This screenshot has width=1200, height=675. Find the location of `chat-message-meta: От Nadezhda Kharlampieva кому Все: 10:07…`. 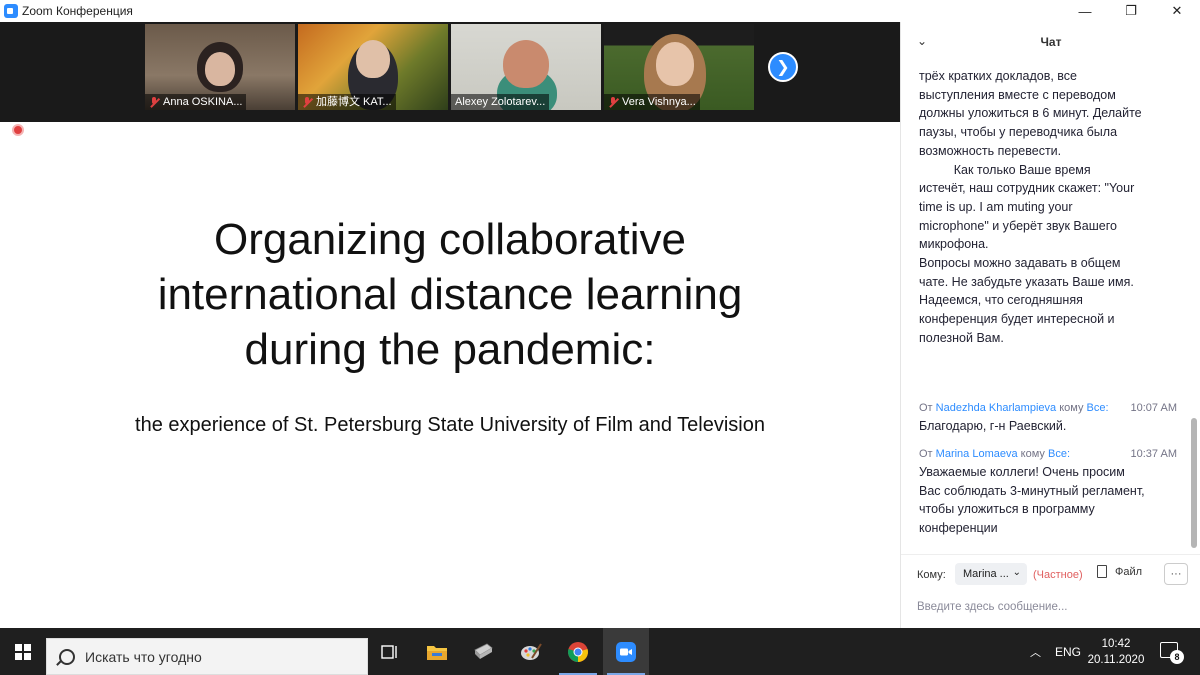

chat-message-meta: От Nadezhda Kharlampieva кому Все: 10:07… is located at coordinates (1046, 408).